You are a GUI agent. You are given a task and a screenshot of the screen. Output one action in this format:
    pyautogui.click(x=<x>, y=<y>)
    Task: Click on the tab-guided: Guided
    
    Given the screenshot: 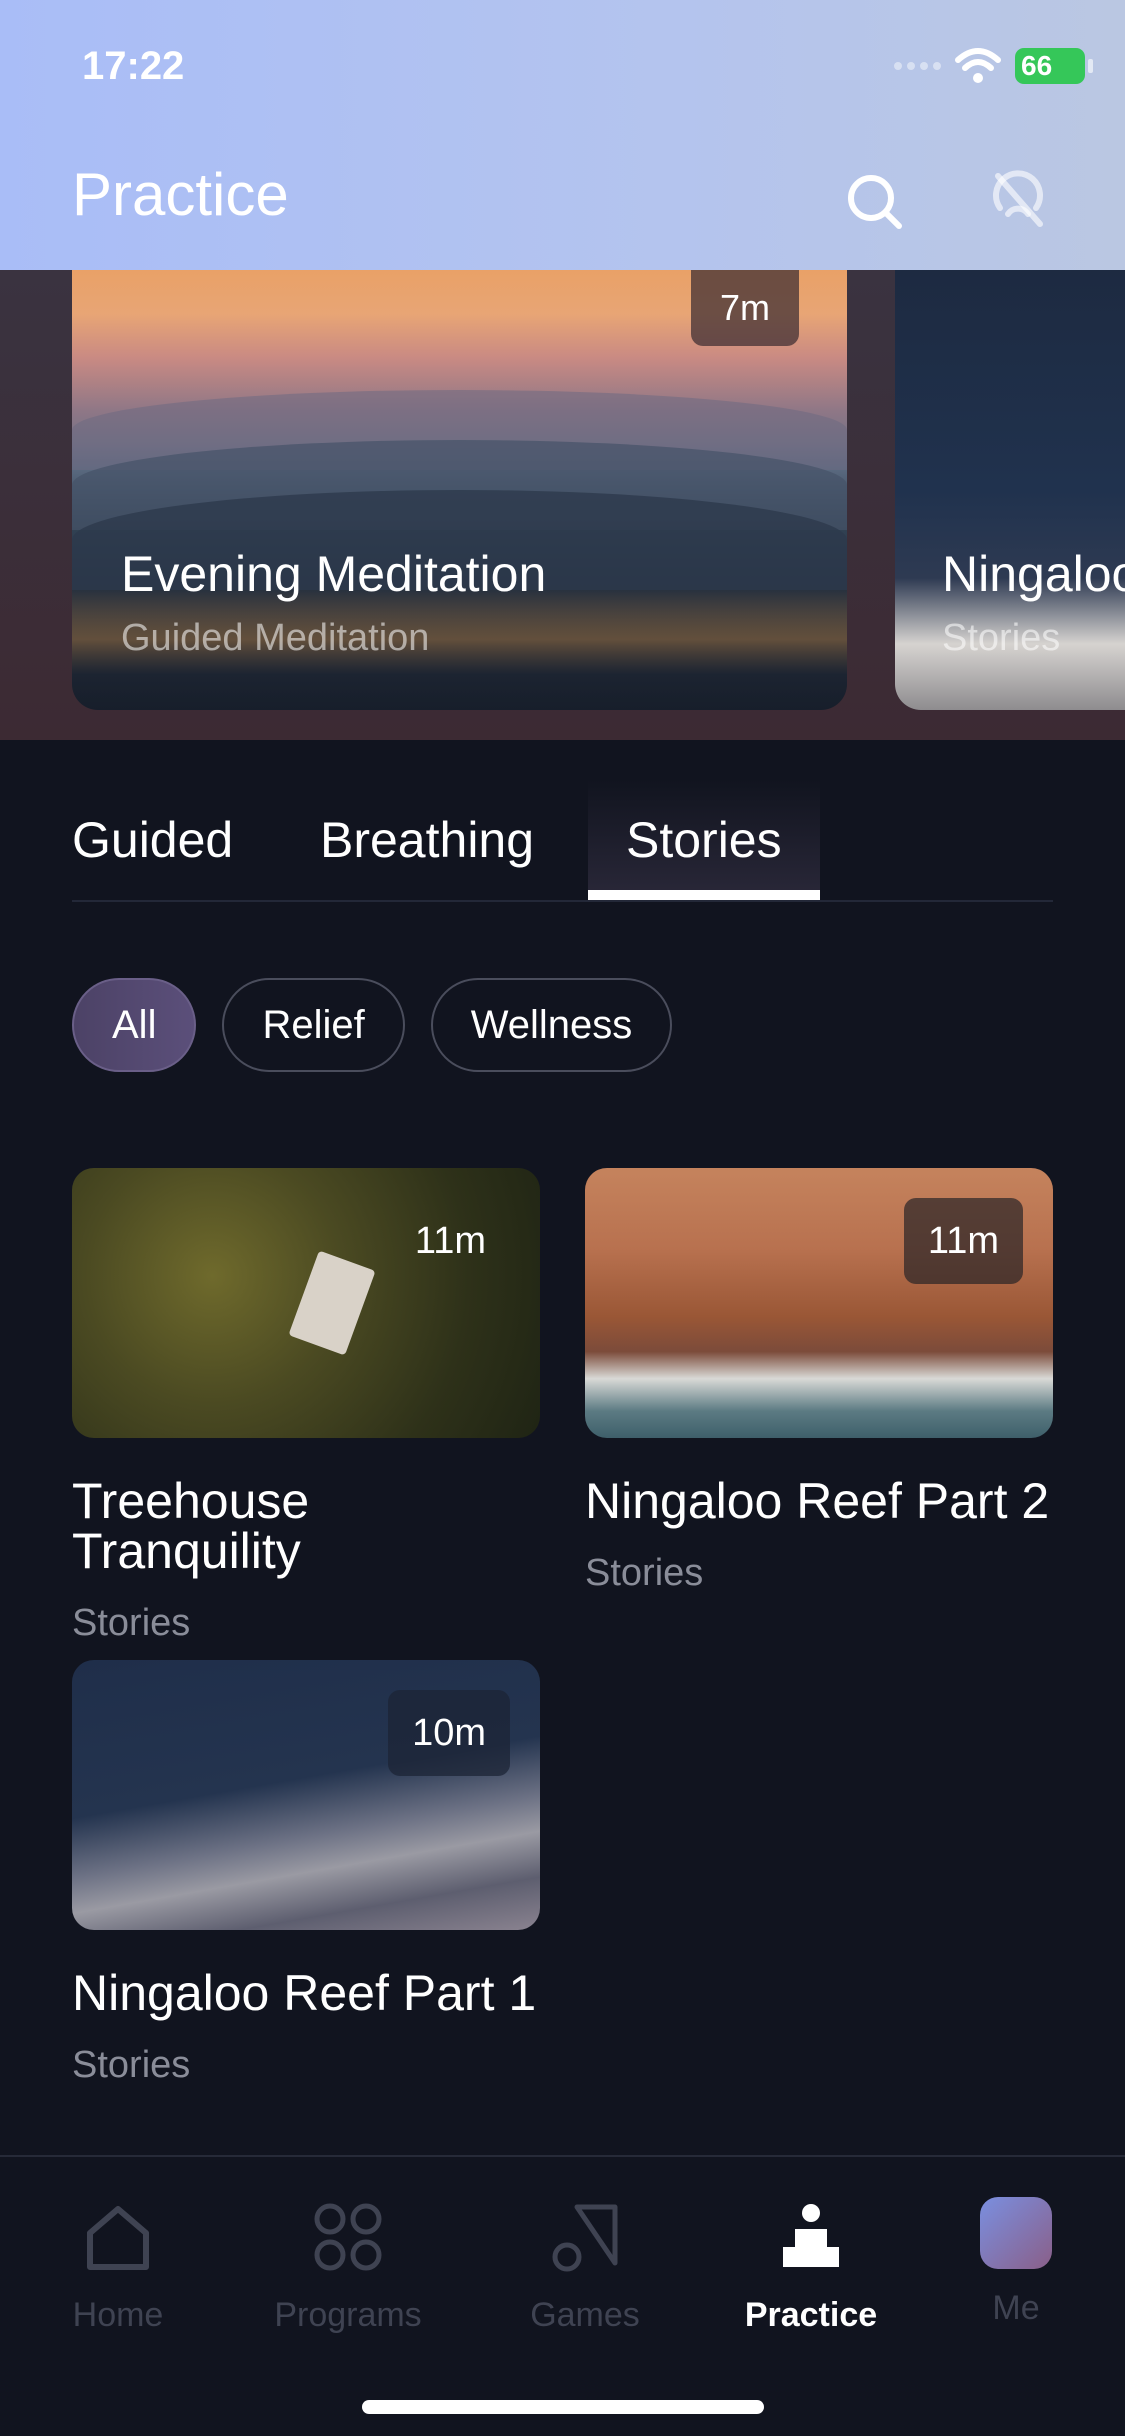 What is the action you would take?
    pyautogui.click(x=152, y=840)
    